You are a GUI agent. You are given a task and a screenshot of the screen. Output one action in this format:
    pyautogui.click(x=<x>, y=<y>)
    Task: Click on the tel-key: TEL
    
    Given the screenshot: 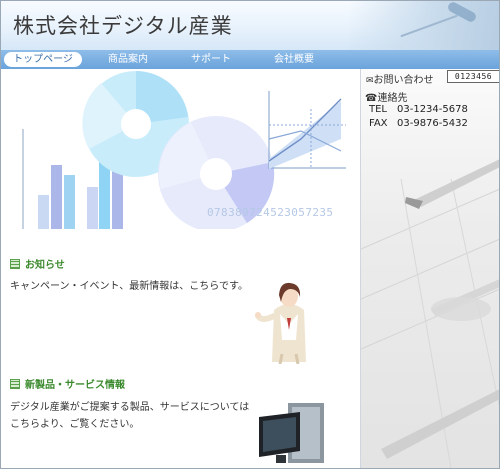 What is the action you would take?
    pyautogui.click(x=378, y=109)
    